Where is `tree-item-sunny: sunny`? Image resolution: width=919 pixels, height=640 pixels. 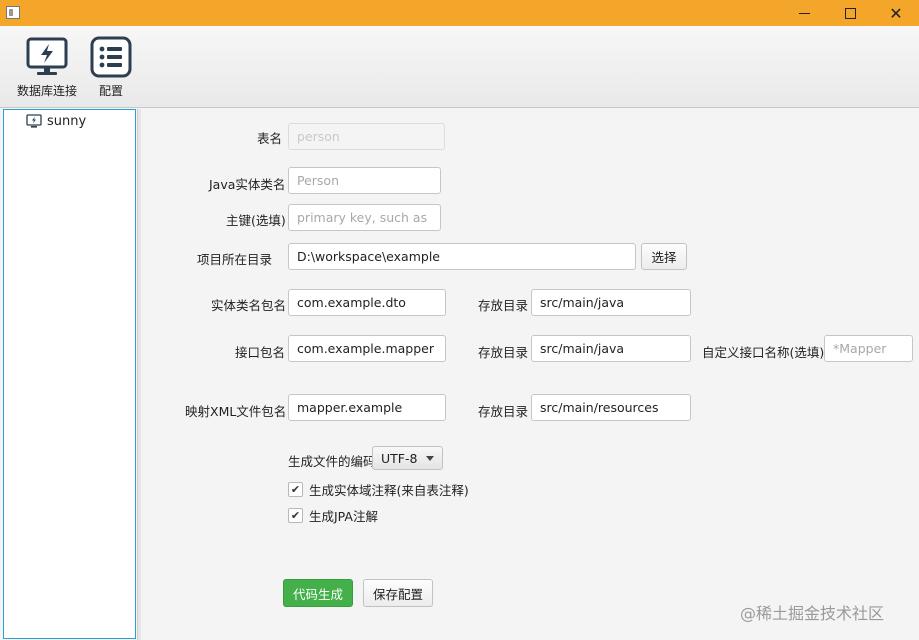 tree-item-sunny: sunny is located at coordinates (56, 121).